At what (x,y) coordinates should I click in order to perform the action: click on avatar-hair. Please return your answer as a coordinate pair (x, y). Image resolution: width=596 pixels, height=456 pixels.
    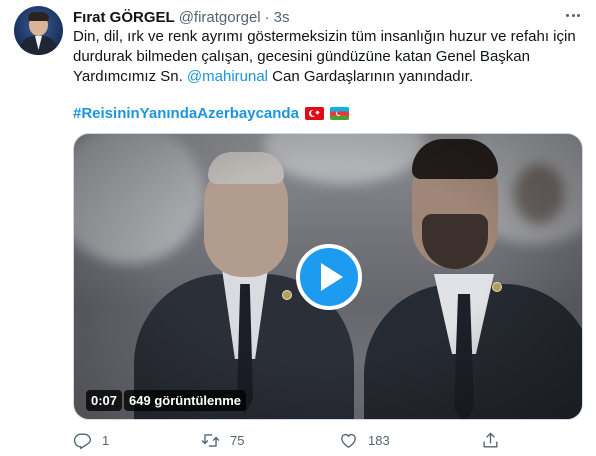
    Looking at the image, I should click on (38, 16).